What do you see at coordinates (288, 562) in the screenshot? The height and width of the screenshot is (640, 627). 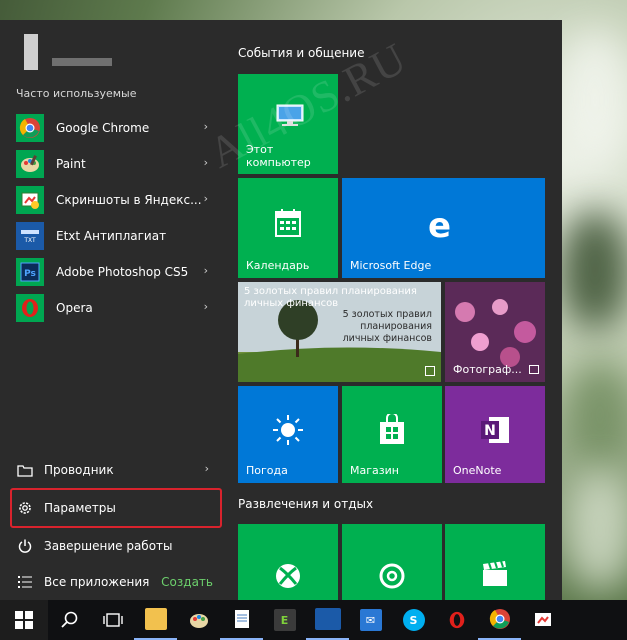 I see `tile-xbox` at bounding box center [288, 562].